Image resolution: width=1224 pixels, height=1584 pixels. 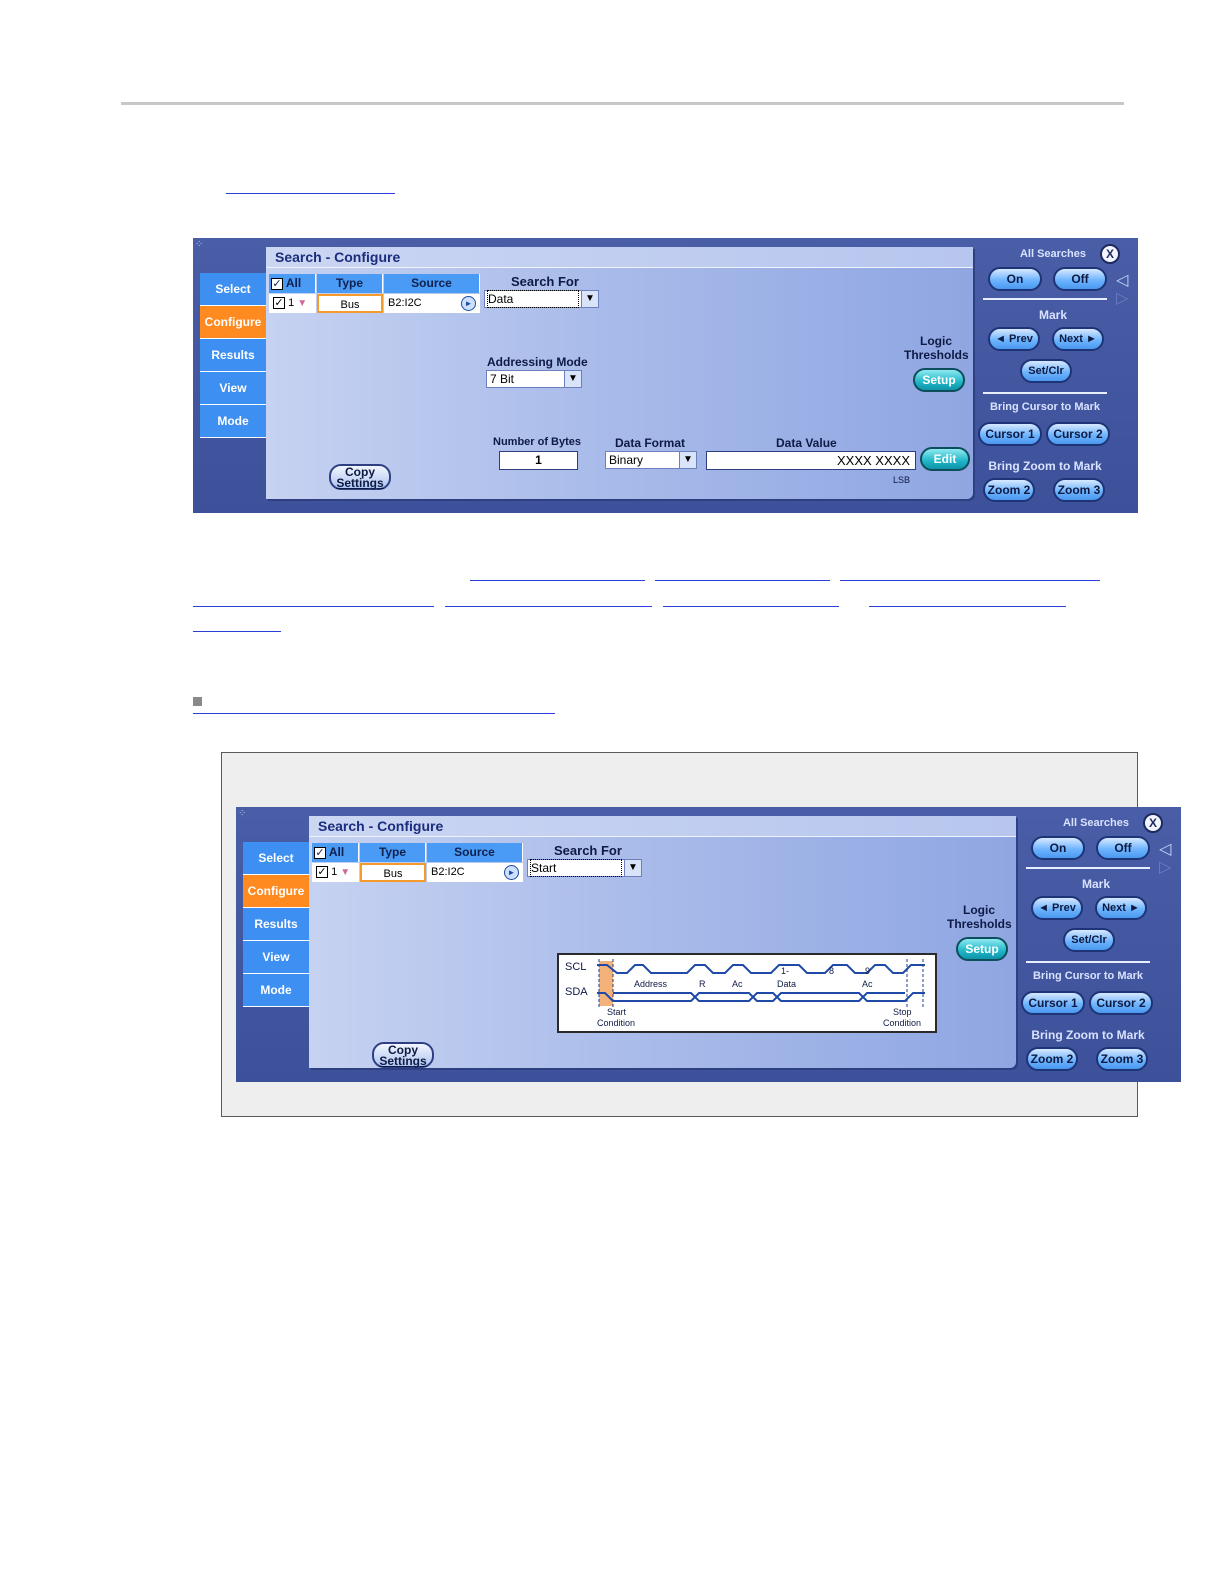 I want to click on data-format-dropdown: Binary ▼, so click(x=651, y=460).